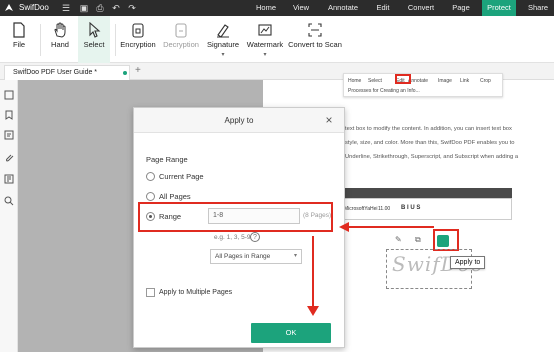 This screenshot has width=554, height=352. Describe the element at coordinates (418, 239) in the screenshot. I see `copy-icon: ⧉` at that location.